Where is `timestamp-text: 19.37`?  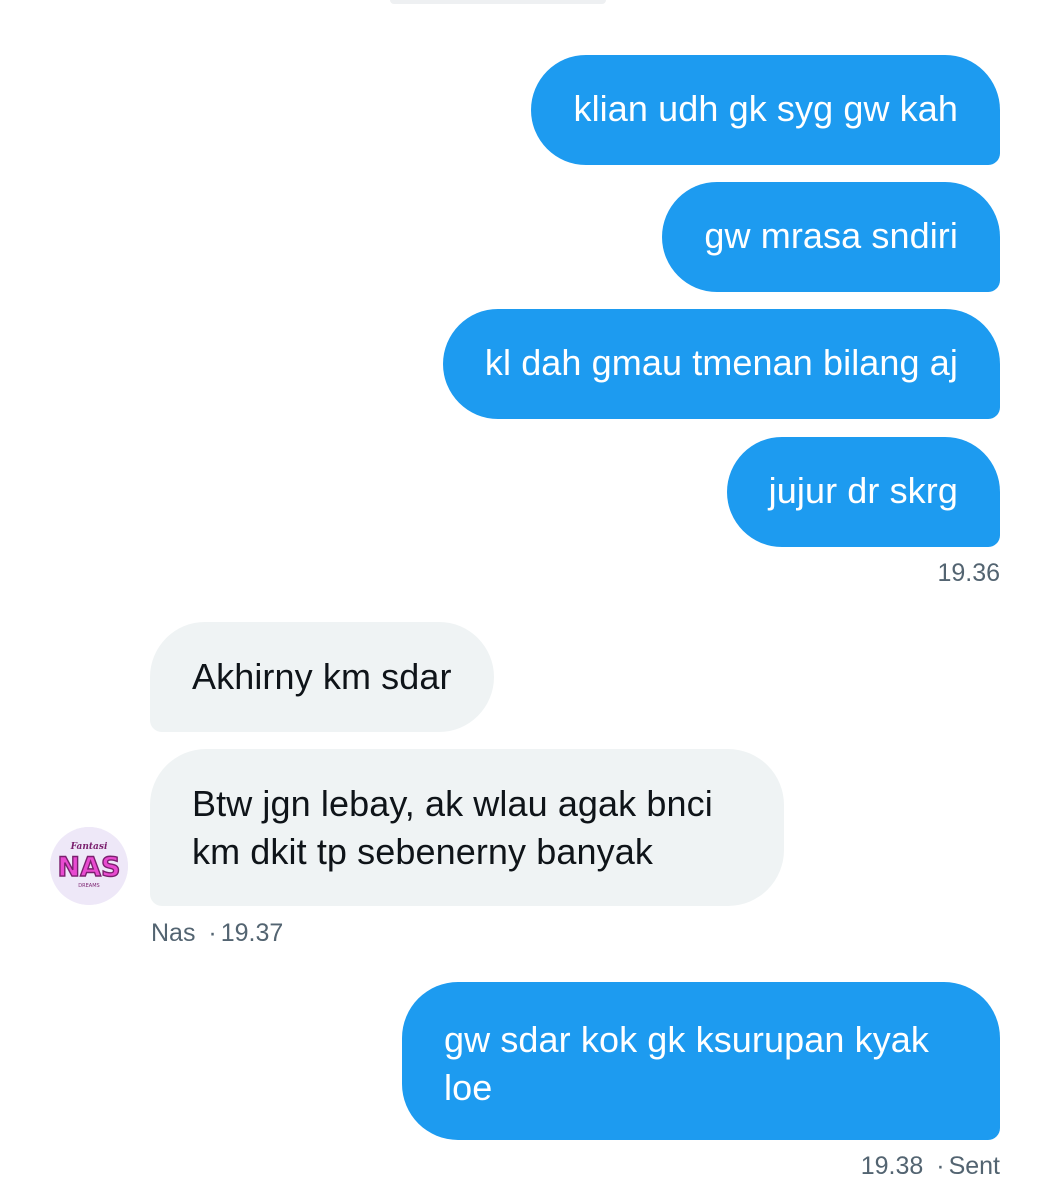 timestamp-text: 19.37 is located at coordinates (252, 933).